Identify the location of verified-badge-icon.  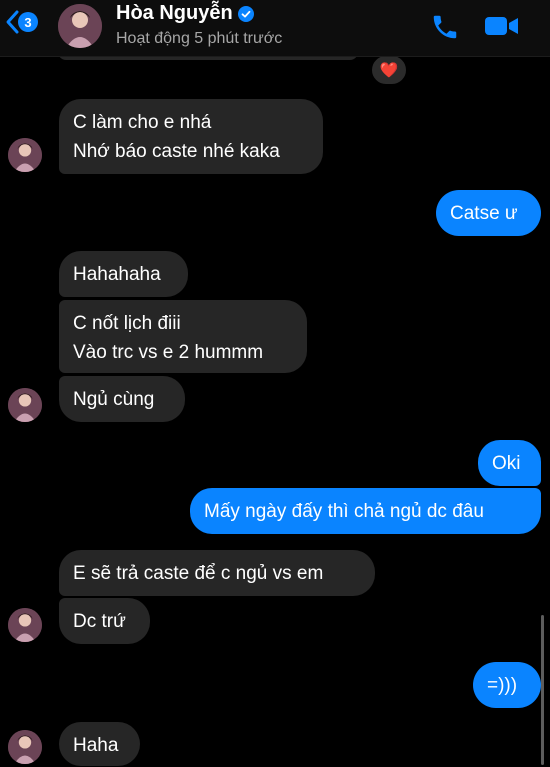
(245, 13).